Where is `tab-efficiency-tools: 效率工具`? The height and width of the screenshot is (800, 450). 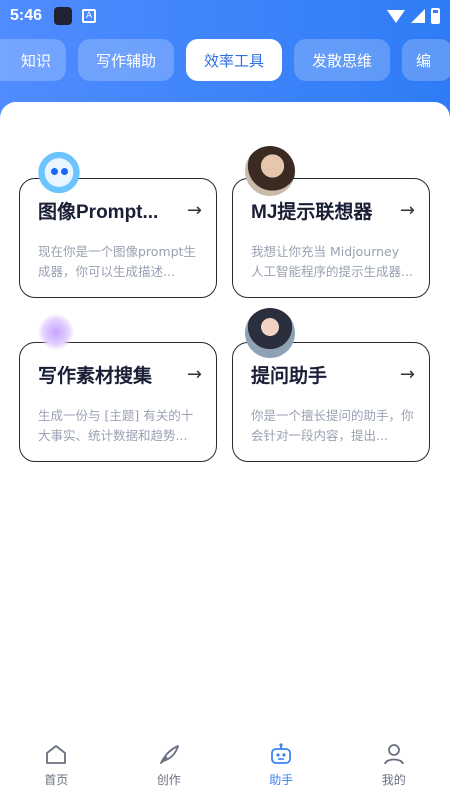
tab-efficiency-tools: 效率工具 is located at coordinates (234, 60).